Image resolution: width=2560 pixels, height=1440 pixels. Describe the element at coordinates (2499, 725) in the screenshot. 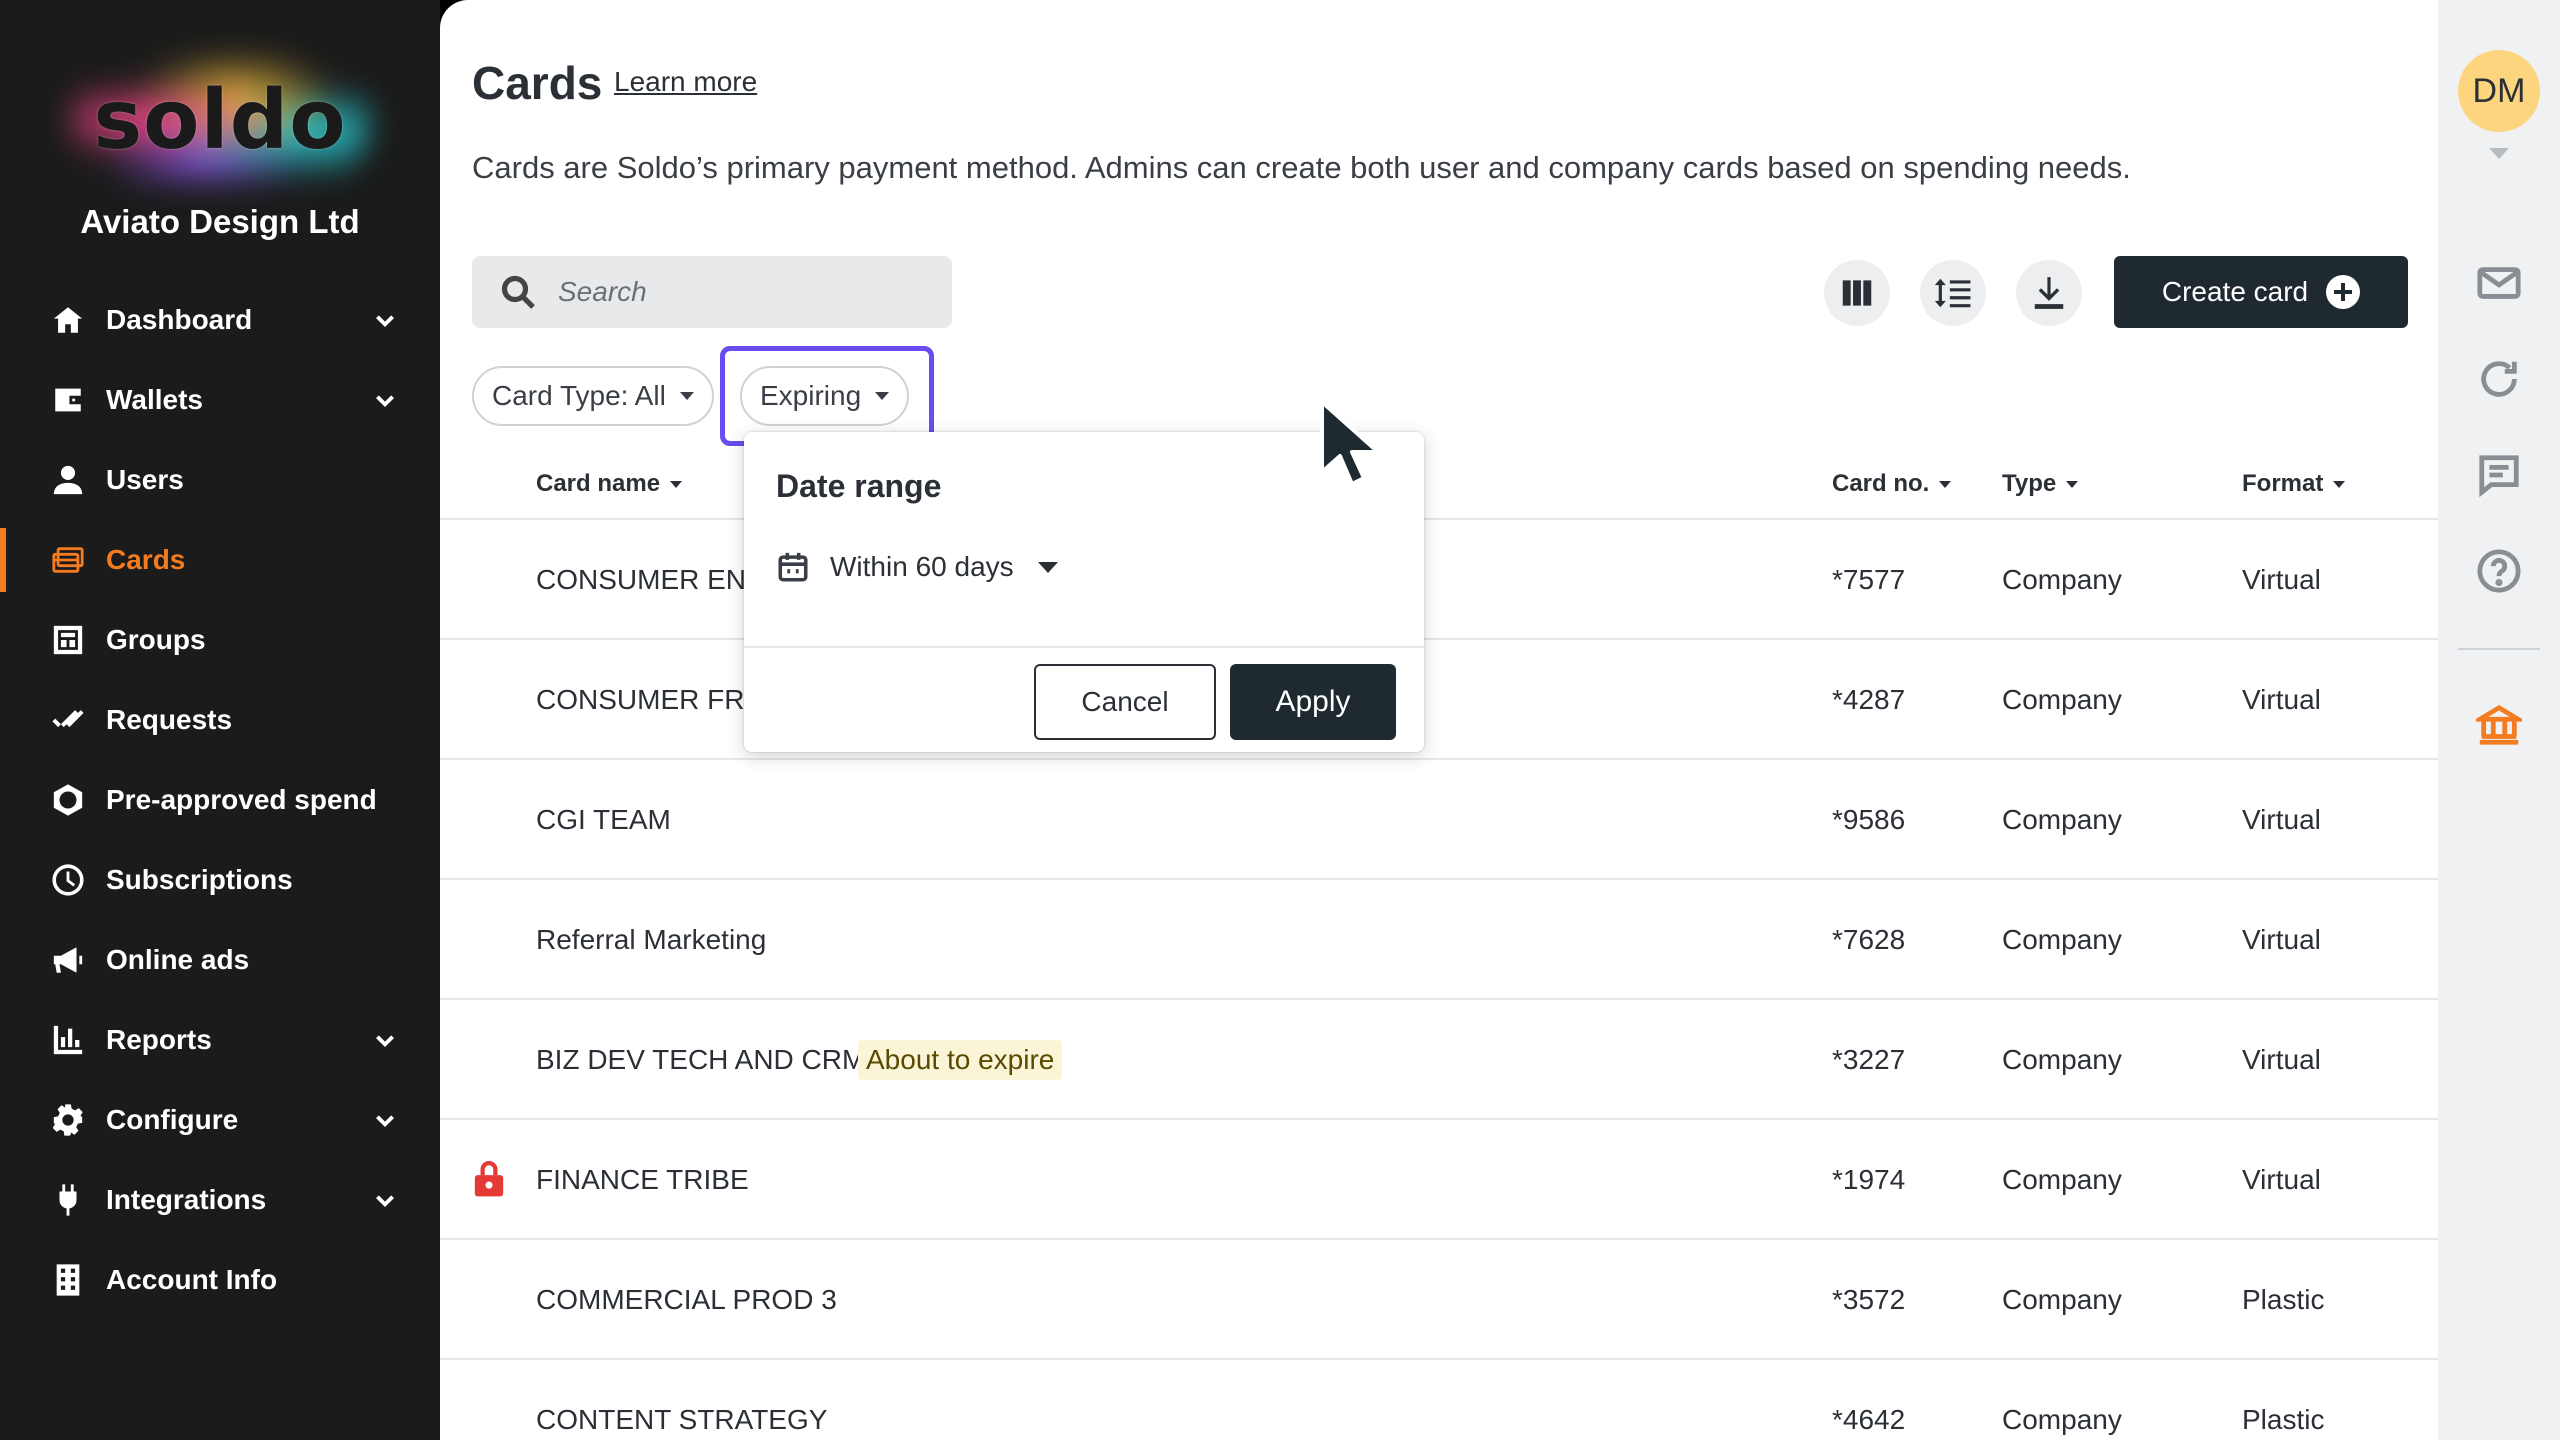

I see `bank-icon` at that location.